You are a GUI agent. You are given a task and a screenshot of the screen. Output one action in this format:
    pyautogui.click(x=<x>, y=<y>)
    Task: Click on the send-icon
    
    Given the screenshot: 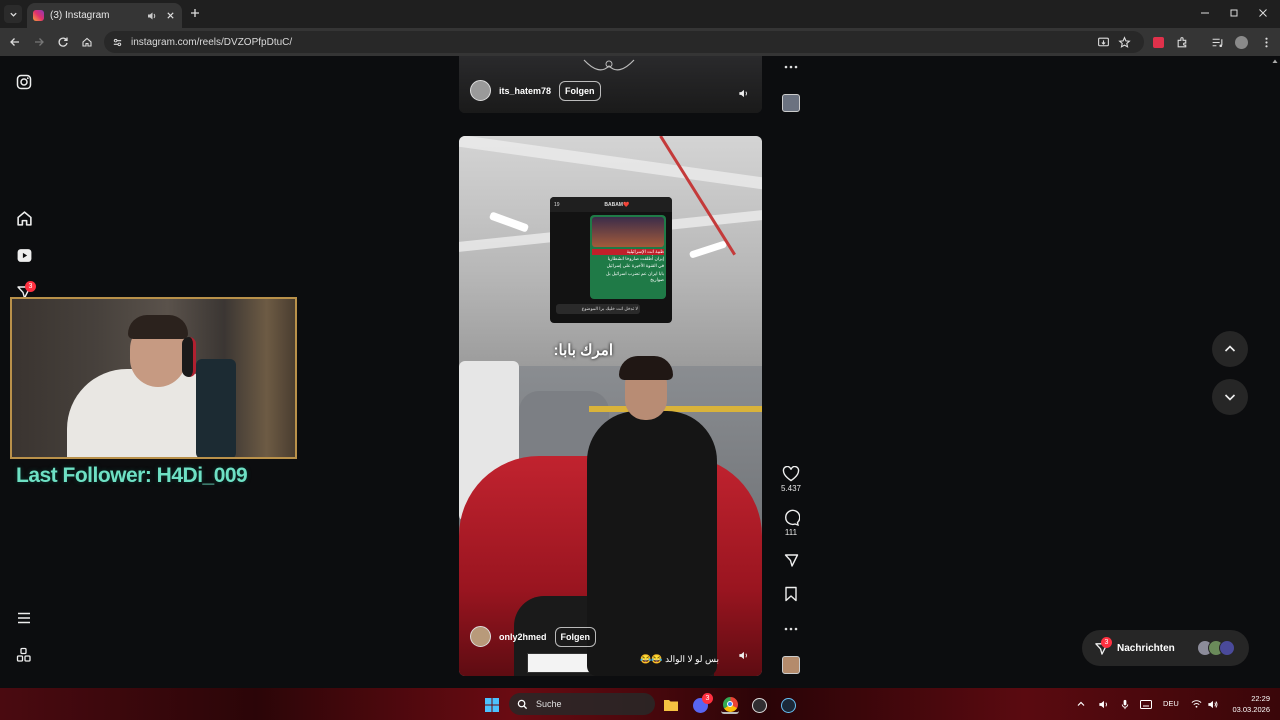 What is the action you would take?
    pyautogui.click(x=791, y=560)
    